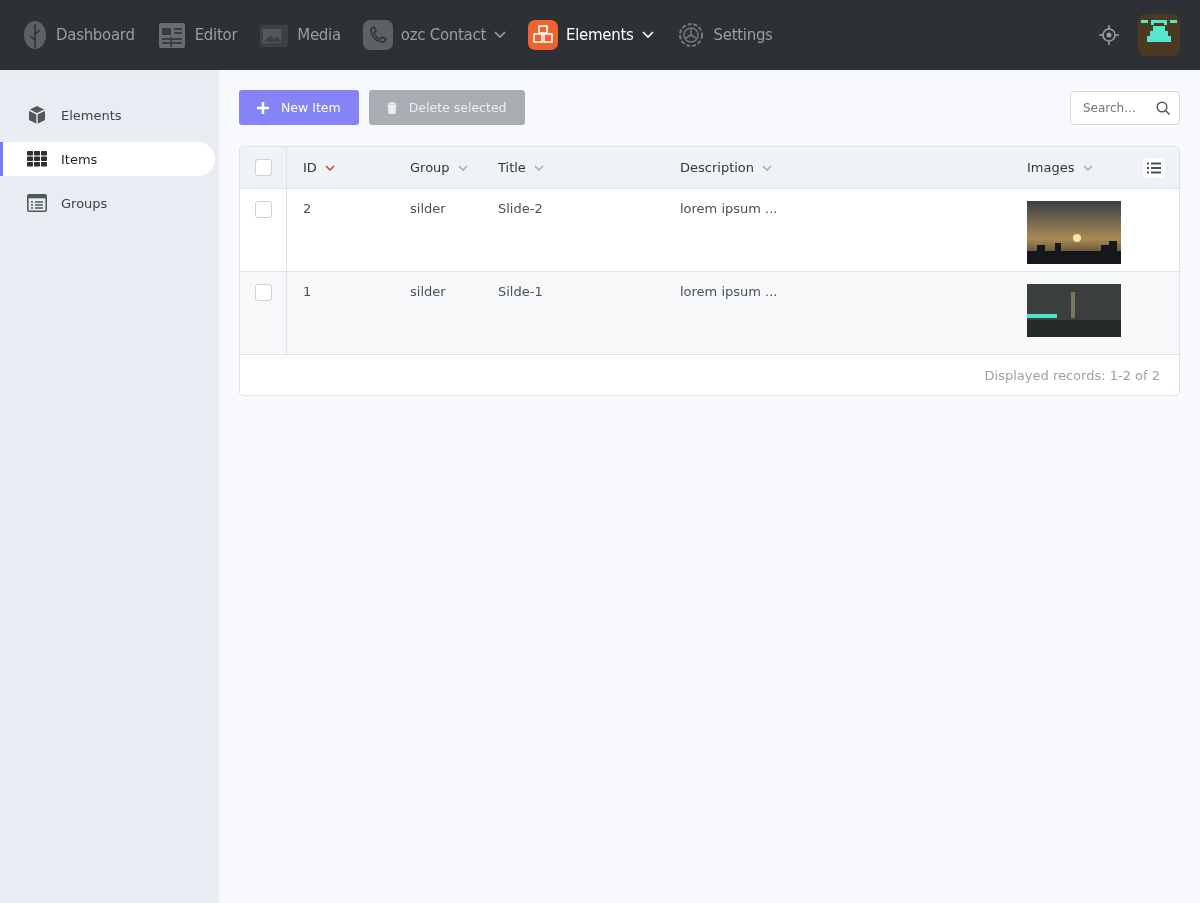 This screenshot has width=1200, height=903. What do you see at coordinates (1051, 167) in the screenshot?
I see `column-header: Images` at bounding box center [1051, 167].